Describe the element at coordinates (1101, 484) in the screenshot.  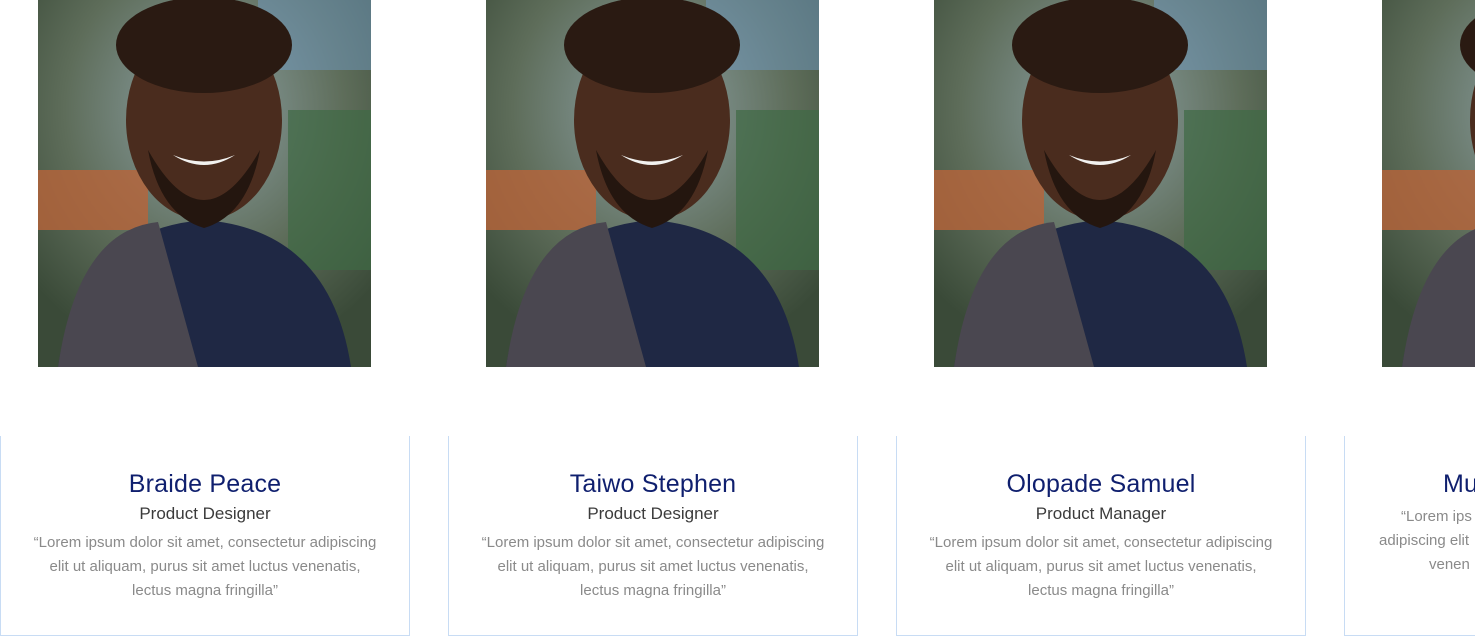
I see `member-name: Olopade Samuel` at that location.